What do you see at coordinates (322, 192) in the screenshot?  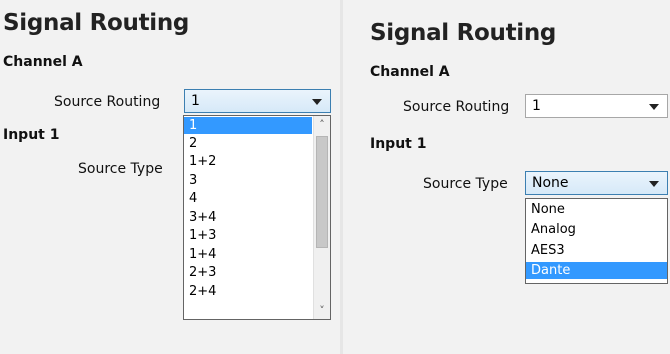 I see `scrollbar-thumb` at bounding box center [322, 192].